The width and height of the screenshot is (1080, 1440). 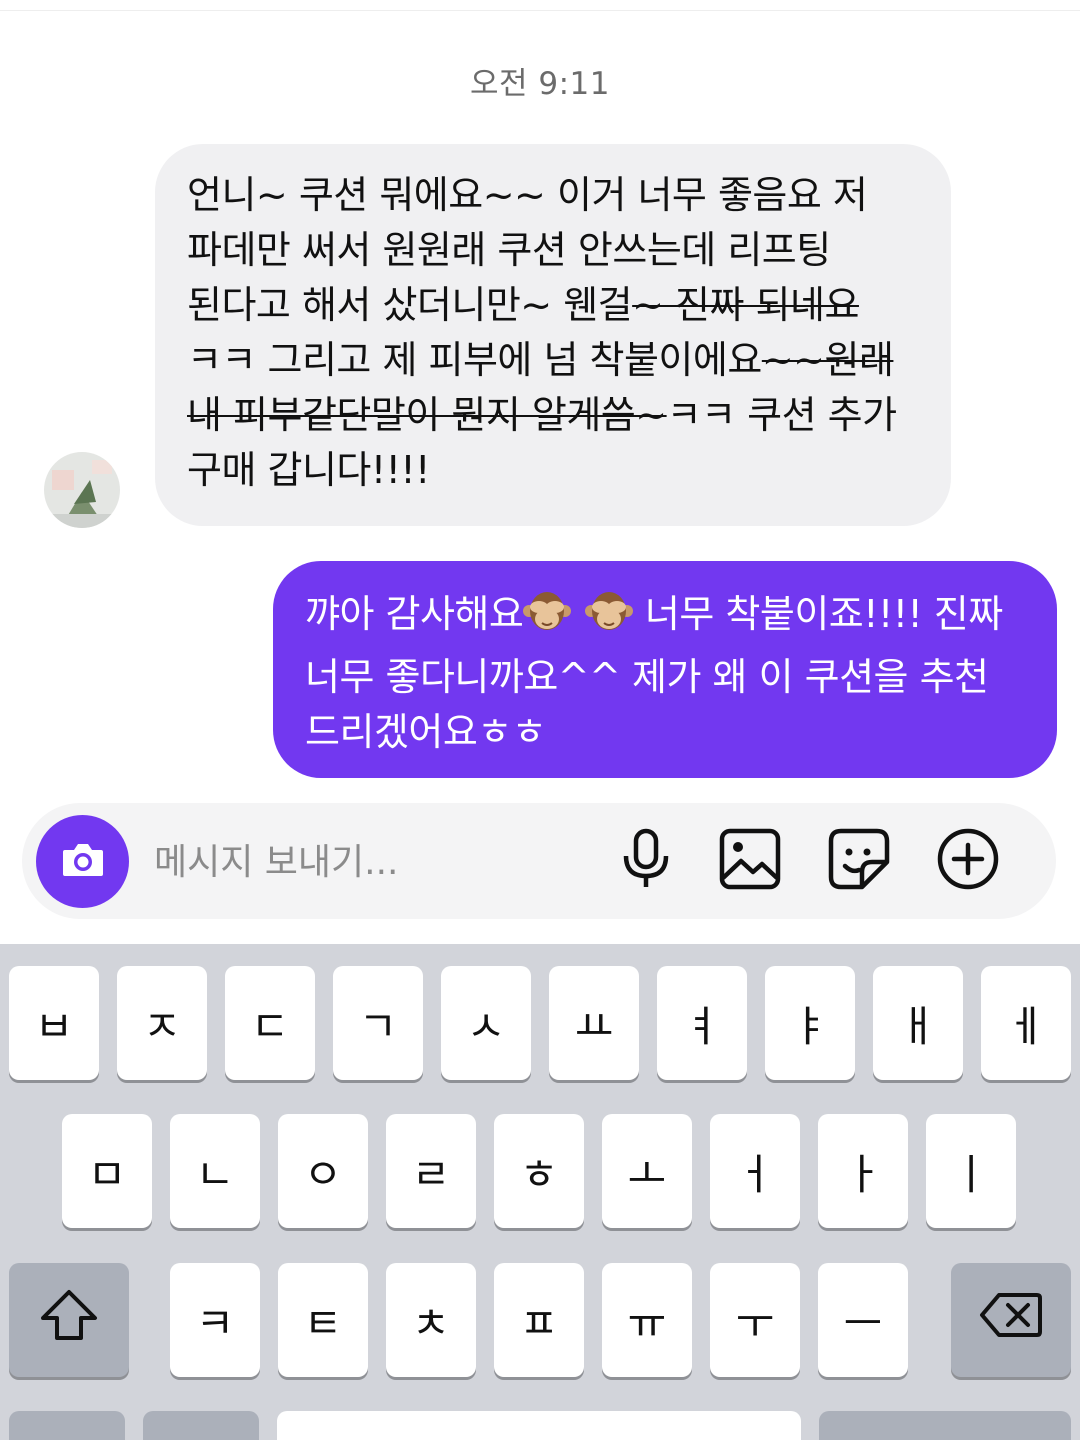 What do you see at coordinates (539, 1320) in the screenshot?
I see `key: ㅍ` at bounding box center [539, 1320].